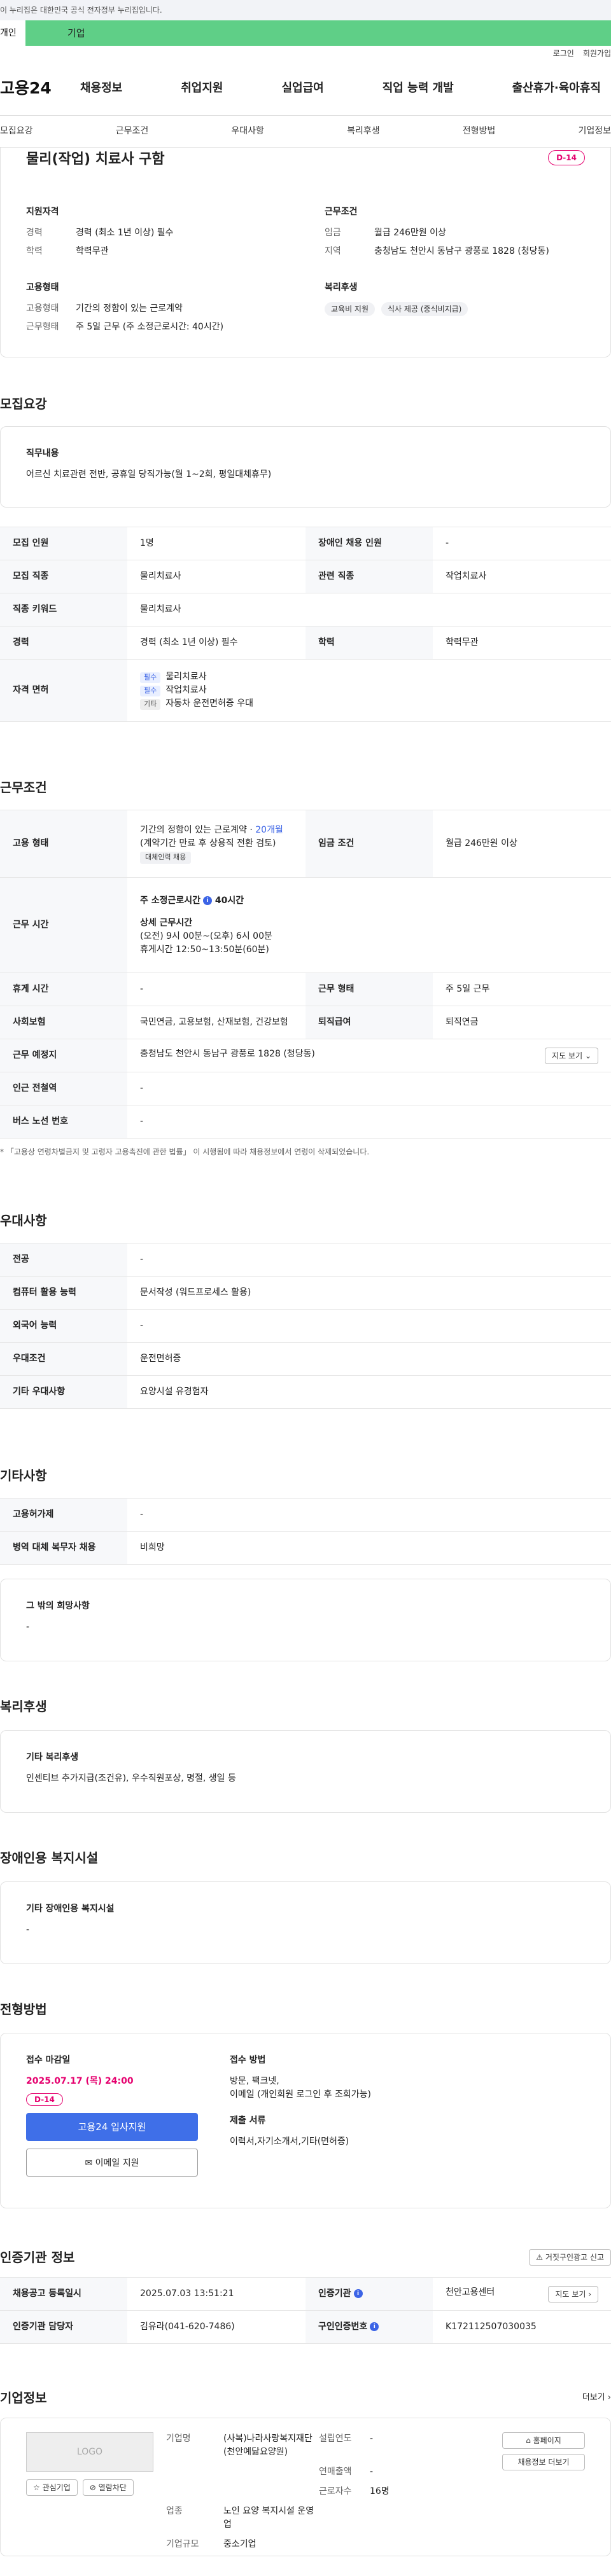 The width and height of the screenshot is (611, 2576). What do you see at coordinates (89, 2452) in the screenshot?
I see `company-logo: LOGO` at bounding box center [89, 2452].